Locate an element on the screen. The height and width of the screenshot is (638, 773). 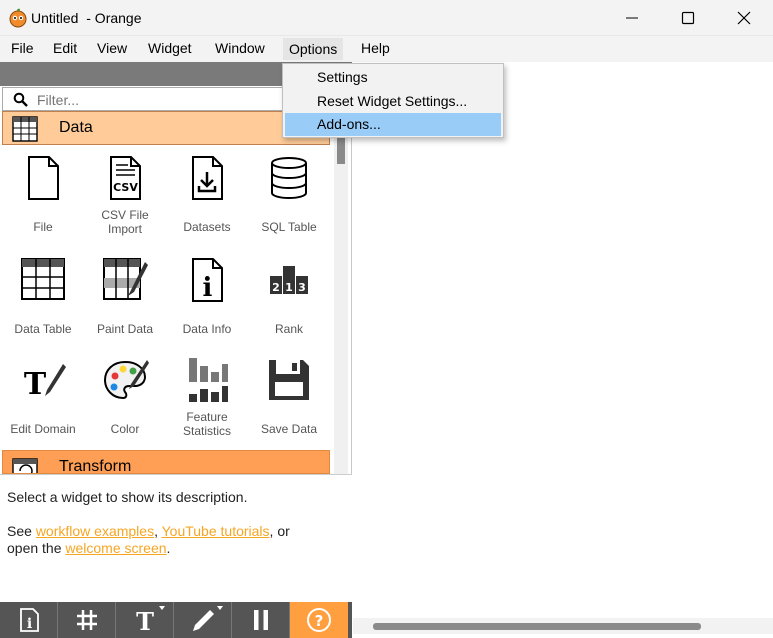
minimize-button is located at coordinates (632, 18).